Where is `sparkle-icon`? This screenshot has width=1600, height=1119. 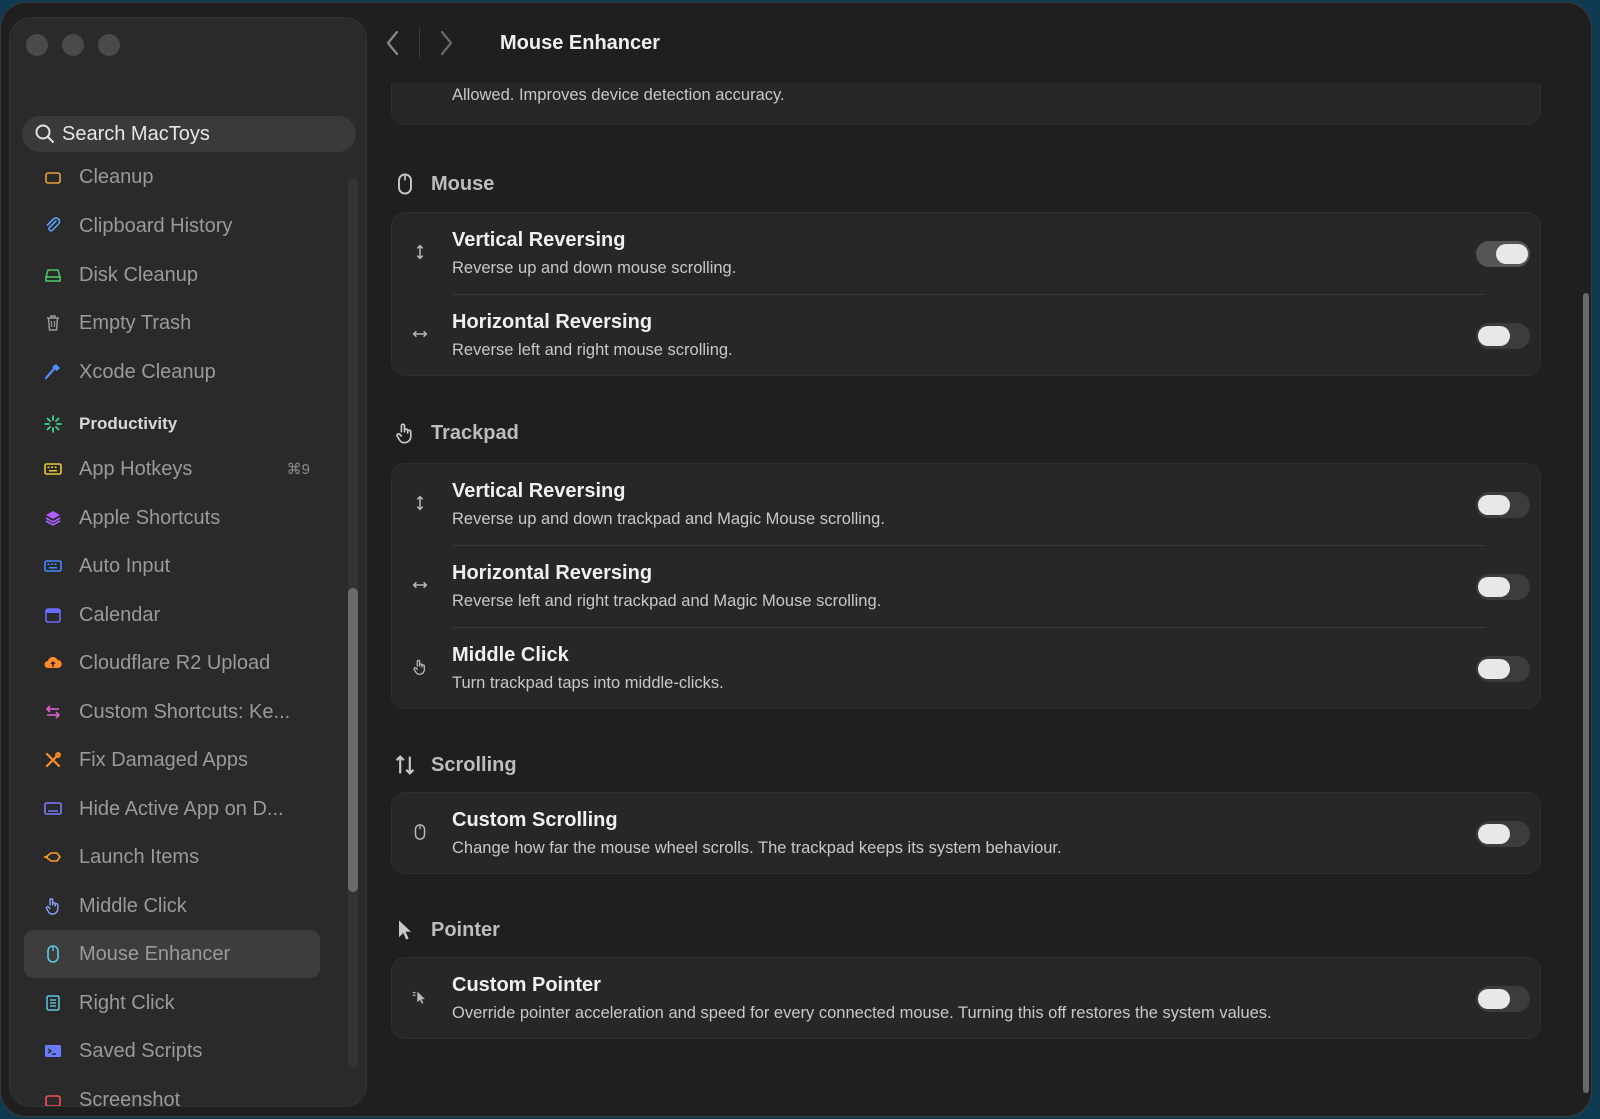 sparkle-icon is located at coordinates (53, 424).